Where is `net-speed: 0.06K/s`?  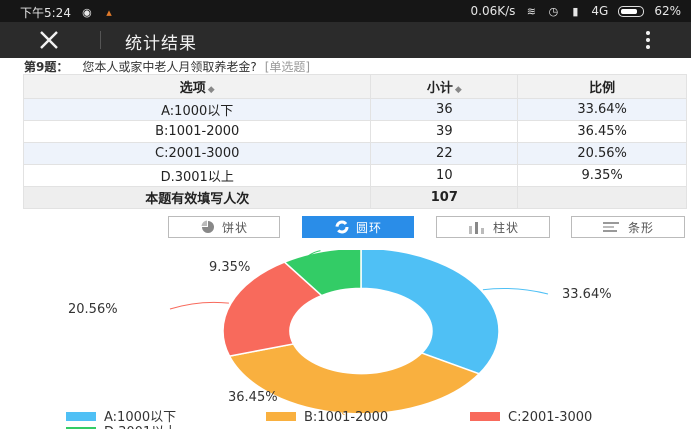 net-speed: 0.06K/s is located at coordinates (493, 11).